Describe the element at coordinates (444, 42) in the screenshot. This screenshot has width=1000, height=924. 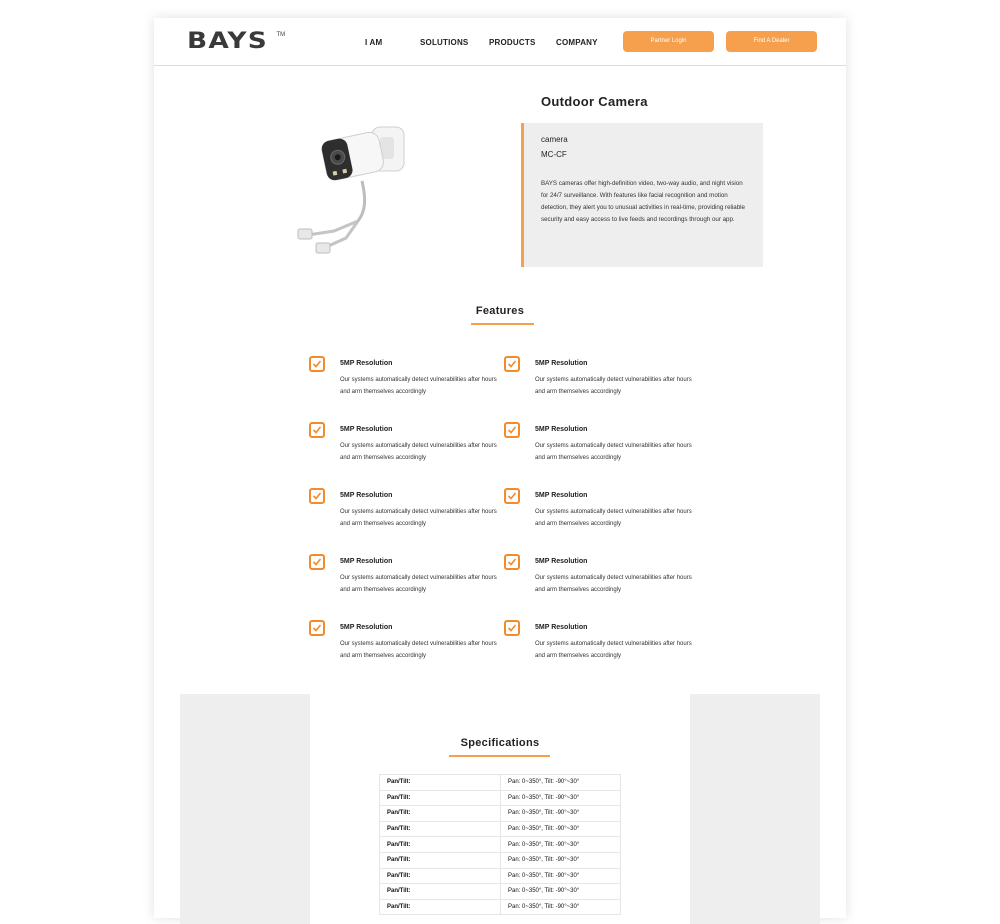
I see `nav-solutions: SOLUTIONS` at that location.